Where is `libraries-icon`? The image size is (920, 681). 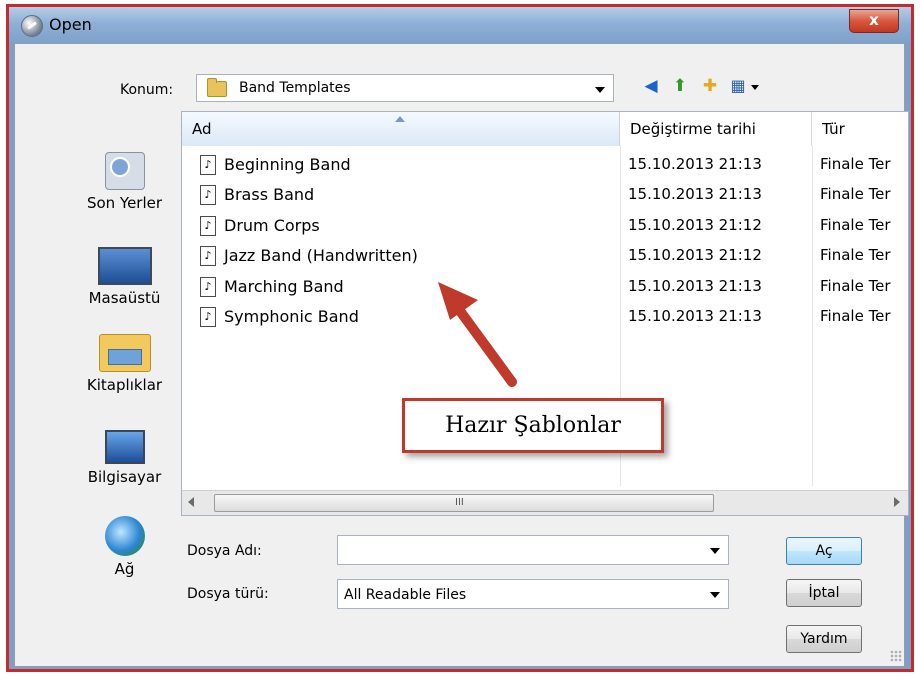
libraries-icon is located at coordinates (124, 353).